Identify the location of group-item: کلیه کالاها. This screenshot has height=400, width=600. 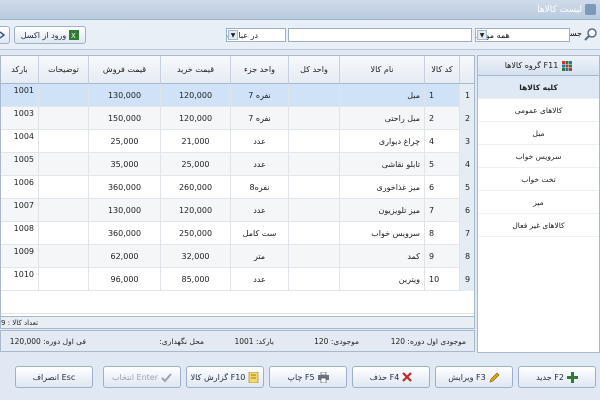
(538, 87).